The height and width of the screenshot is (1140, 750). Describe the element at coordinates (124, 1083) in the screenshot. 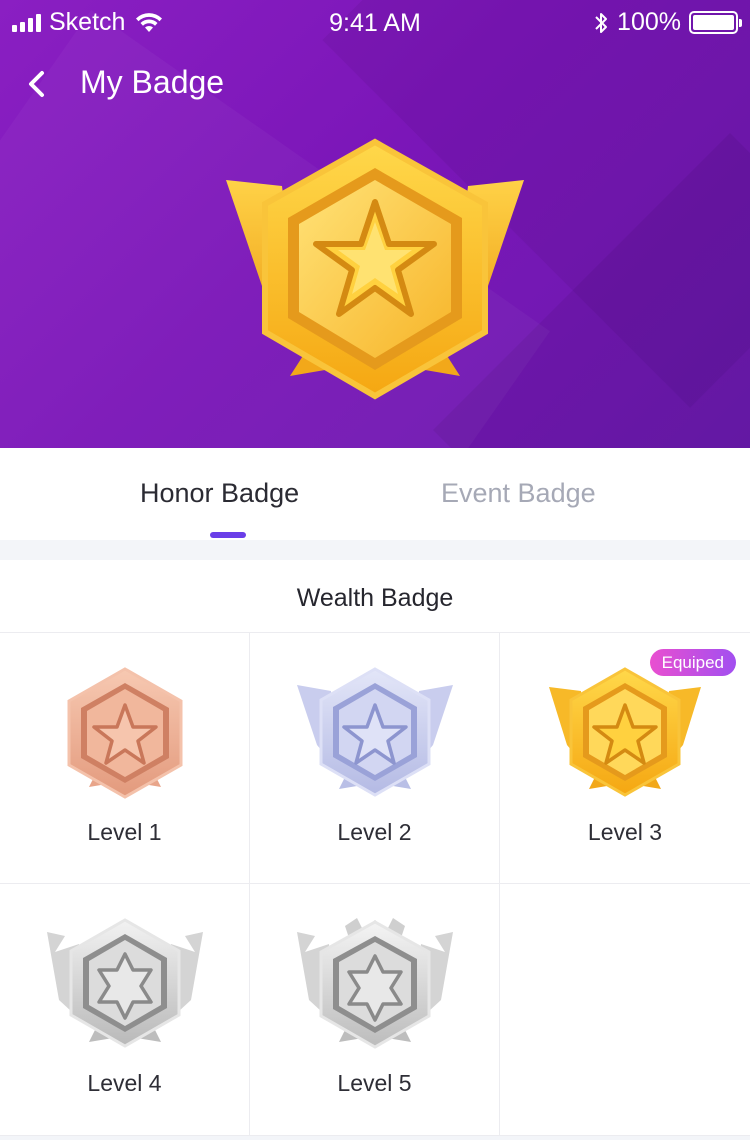

I see `badge-label: Level 4` at that location.